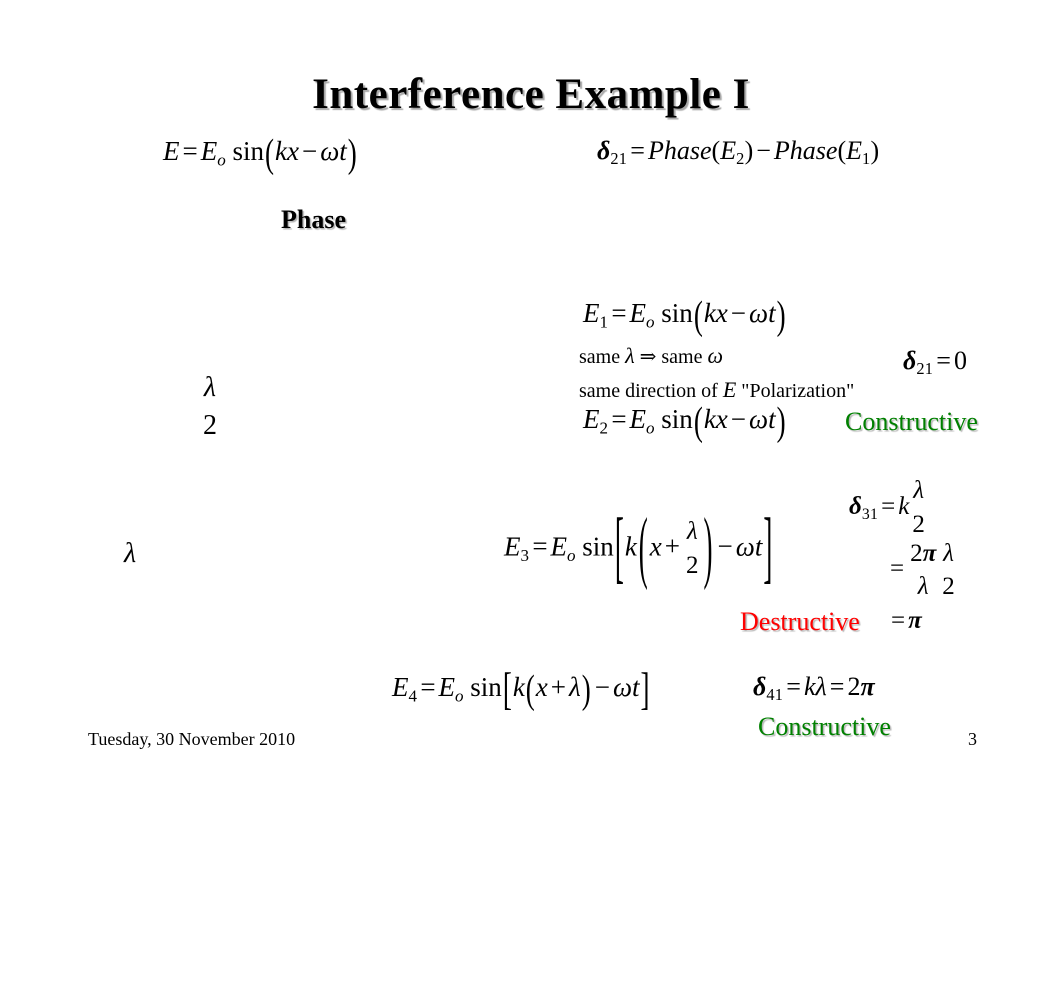 This screenshot has width=1062, height=1001. What do you see at coordinates (648, 357) in the screenshot?
I see `sym-implies-icon: ⇒` at bounding box center [648, 357].